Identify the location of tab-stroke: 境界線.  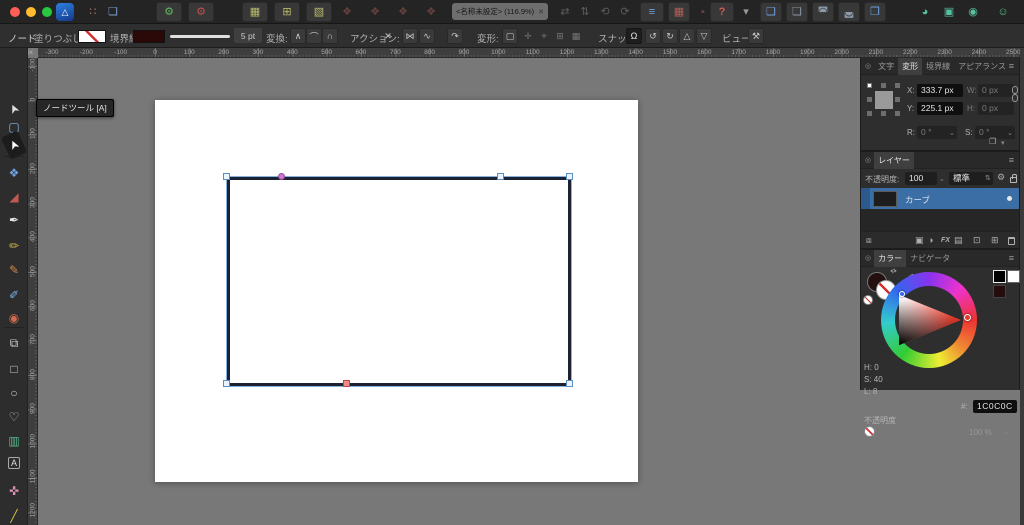
(938, 66).